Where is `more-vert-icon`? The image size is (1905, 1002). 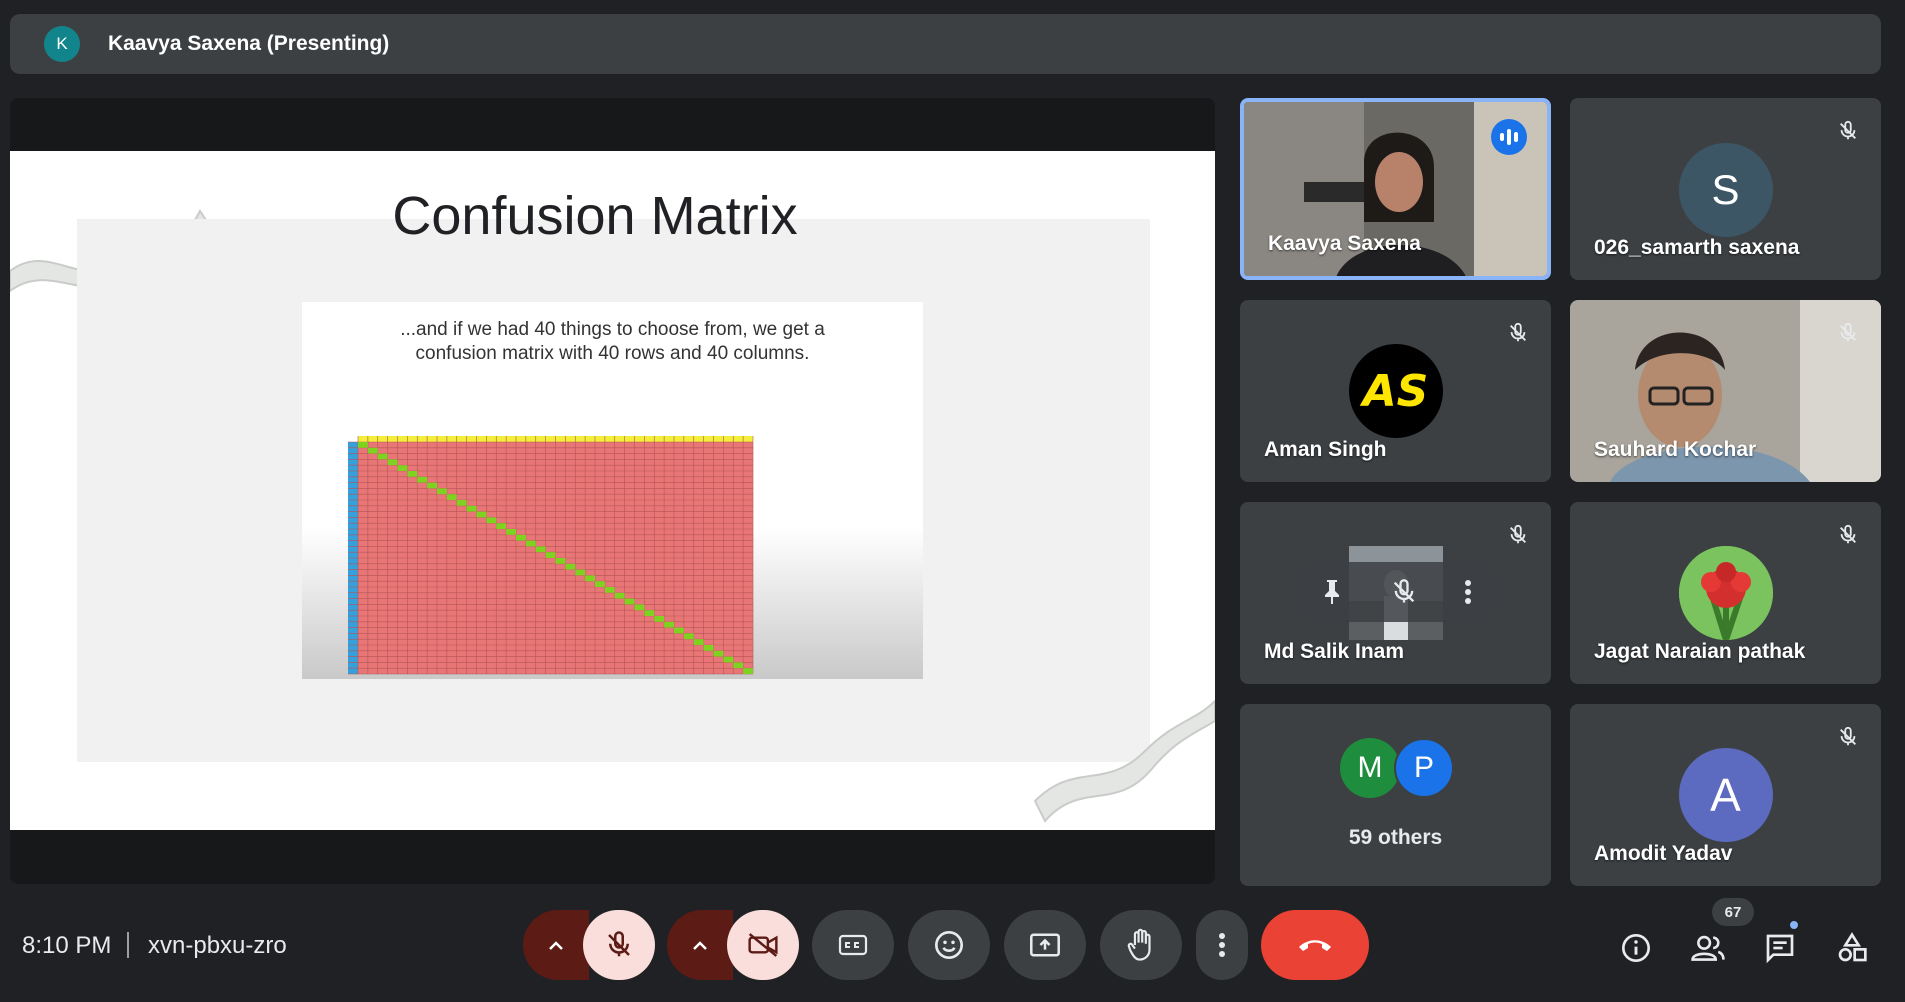 more-vert-icon is located at coordinates (1222, 945).